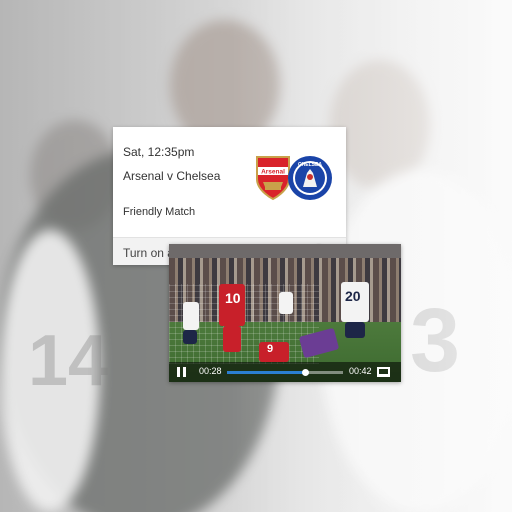 This screenshot has width=512, height=512. Describe the element at coordinates (273, 178) in the screenshot. I see `arsenal-crest-icon: Arsenal` at that location.